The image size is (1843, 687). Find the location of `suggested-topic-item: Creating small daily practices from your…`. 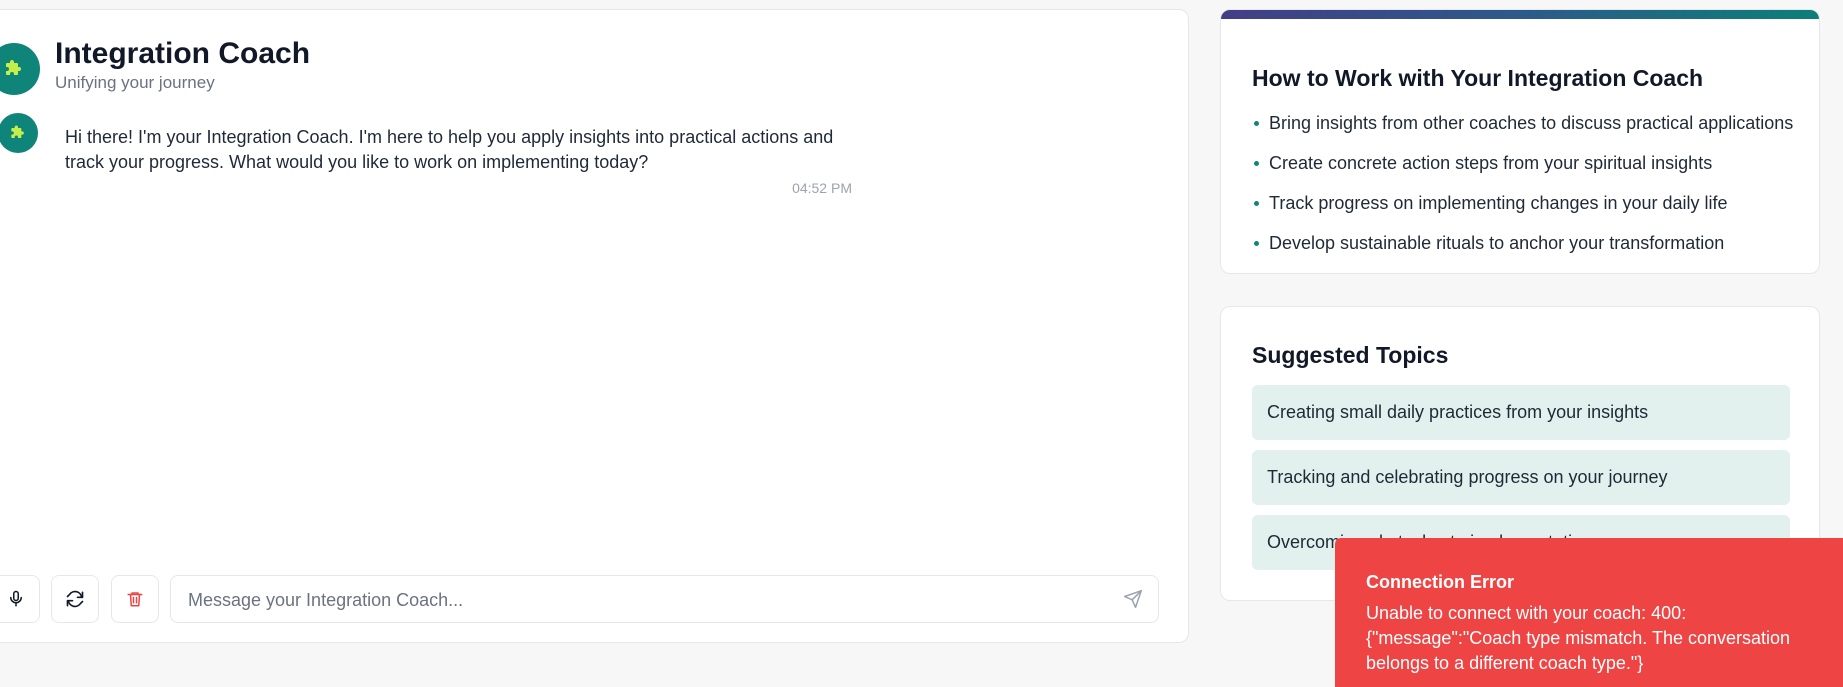

suggested-topic-item: Creating small daily practices from your… is located at coordinates (1521, 412).